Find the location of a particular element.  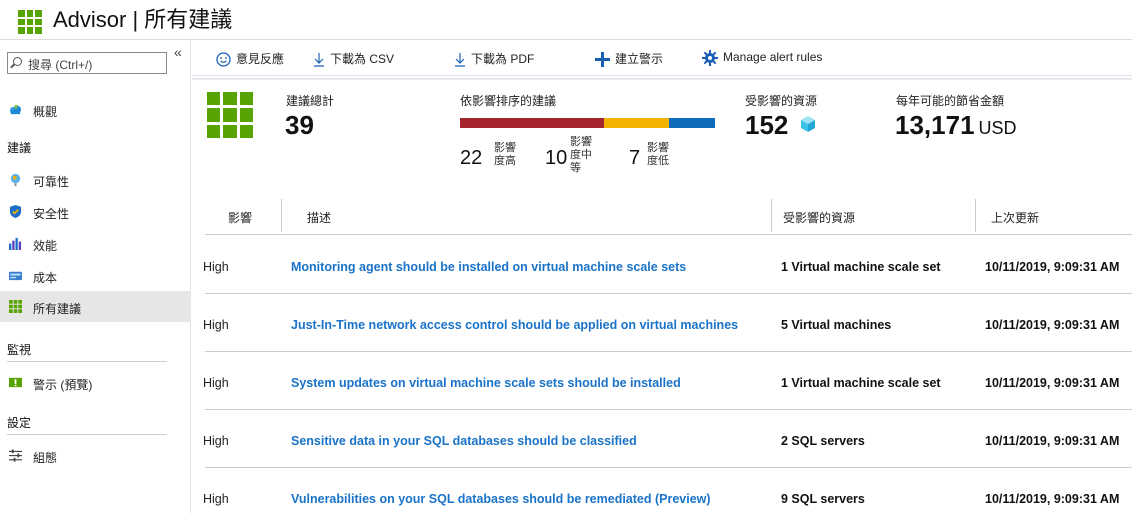

impact-bar is located at coordinates (587, 123).